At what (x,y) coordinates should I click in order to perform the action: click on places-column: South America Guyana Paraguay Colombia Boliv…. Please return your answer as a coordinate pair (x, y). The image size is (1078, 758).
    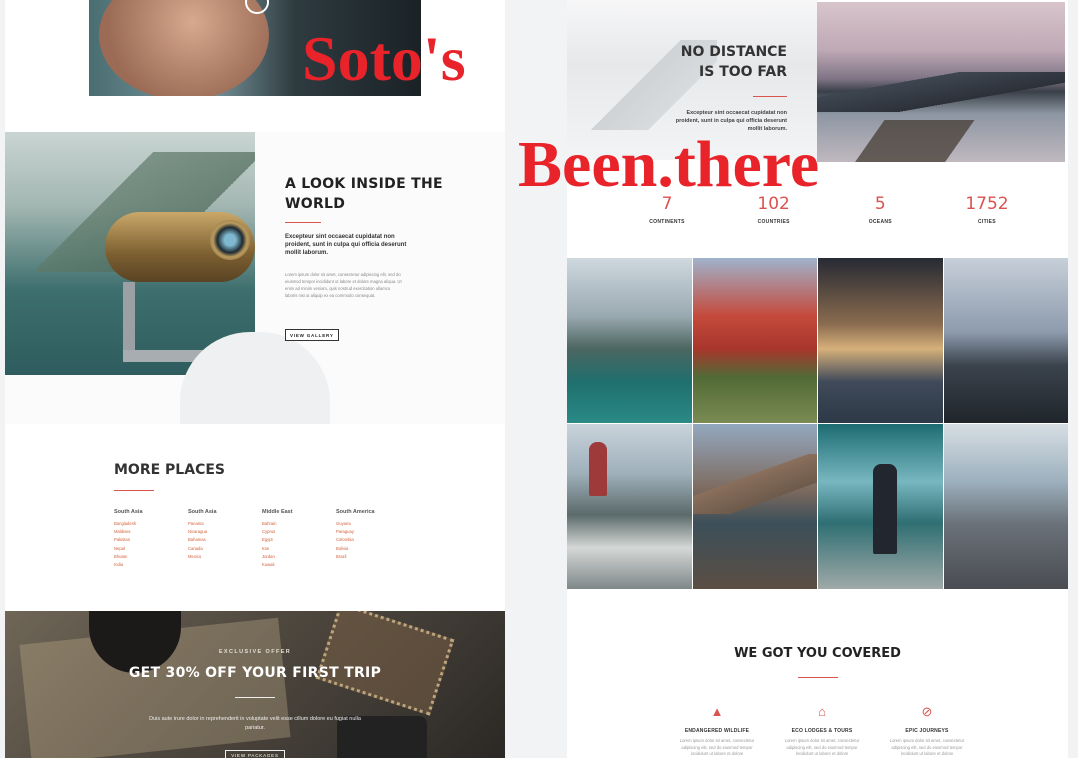
    Looking at the image, I should click on (373, 539).